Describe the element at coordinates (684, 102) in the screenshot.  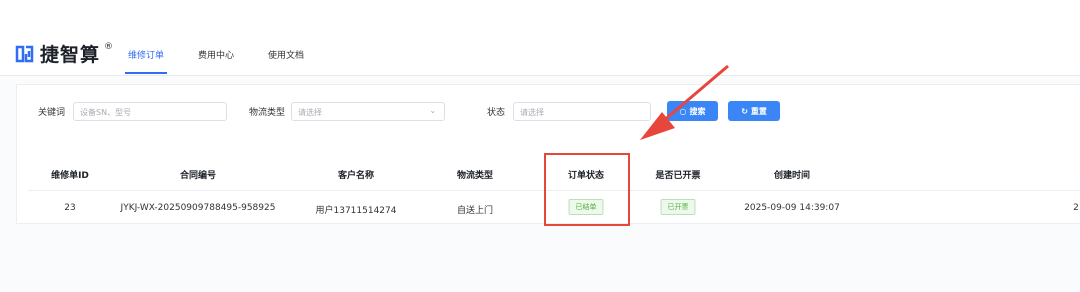
I see `annotation-arrow-icon` at that location.